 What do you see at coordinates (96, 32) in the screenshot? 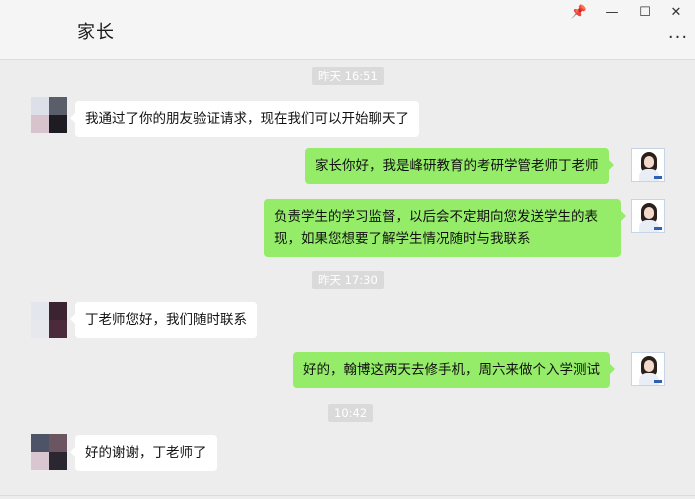
I see `chat-title: 家长` at bounding box center [96, 32].